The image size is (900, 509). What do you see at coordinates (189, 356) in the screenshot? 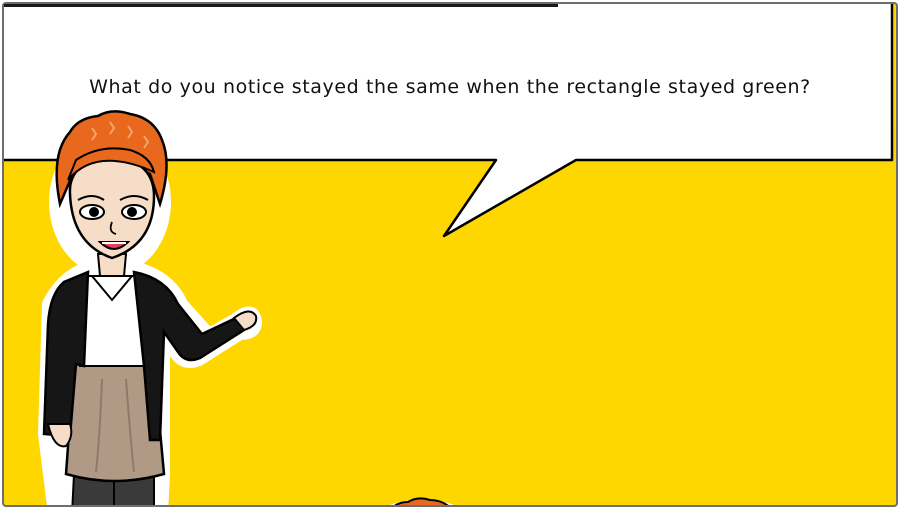
I see `teacher-jacket-right` at bounding box center [189, 356].